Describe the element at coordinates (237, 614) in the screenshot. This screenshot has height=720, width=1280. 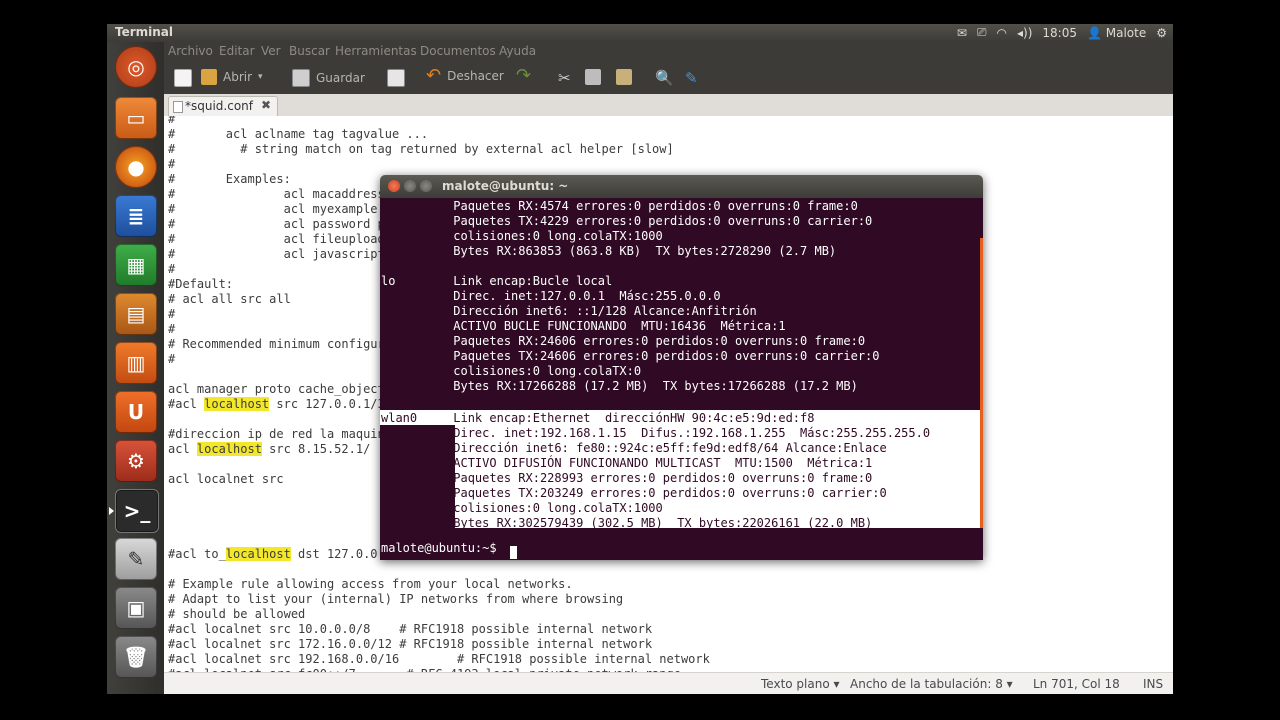
I see `code-line: # should be allowed` at that location.